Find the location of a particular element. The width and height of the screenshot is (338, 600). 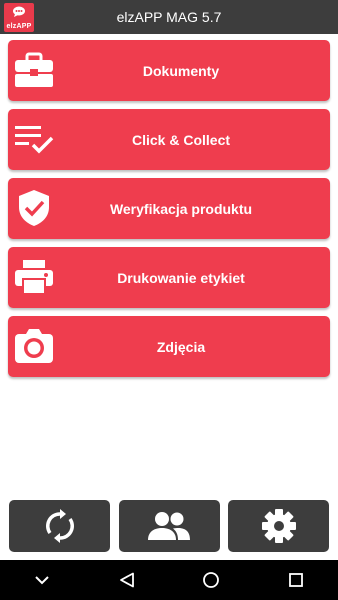

bottom-toolbar is located at coordinates (169, 526).